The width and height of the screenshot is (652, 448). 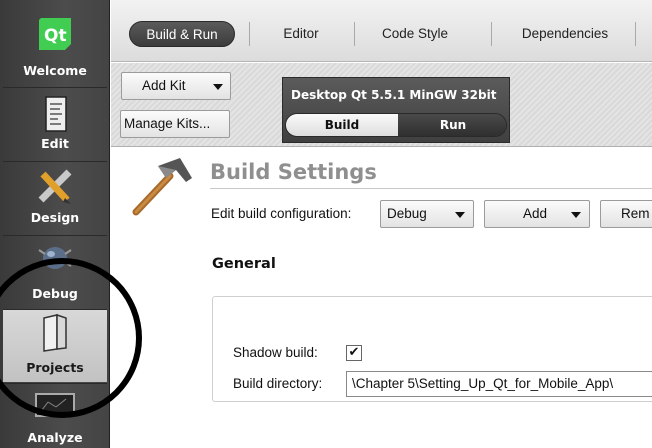 I want to click on mode-debug: Debug, so click(x=55, y=272).